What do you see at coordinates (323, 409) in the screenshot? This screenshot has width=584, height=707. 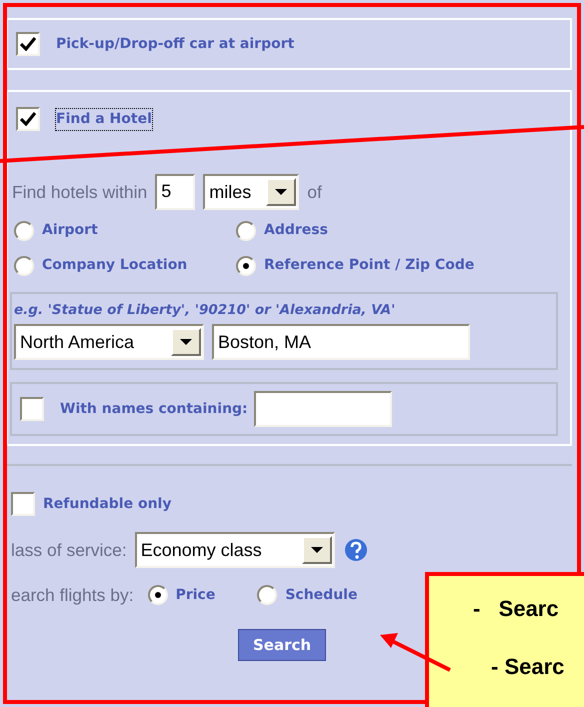 I see `name-field` at bounding box center [323, 409].